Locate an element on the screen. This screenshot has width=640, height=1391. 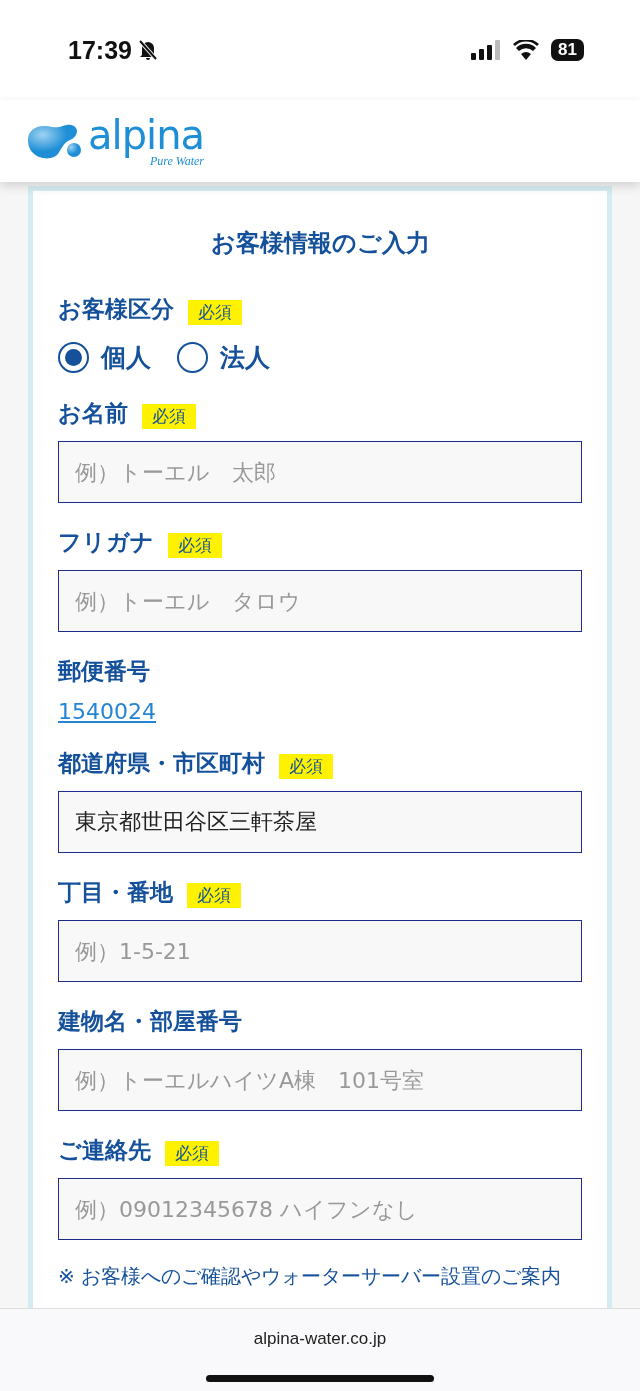
wifi-icon is located at coordinates (526, 50).